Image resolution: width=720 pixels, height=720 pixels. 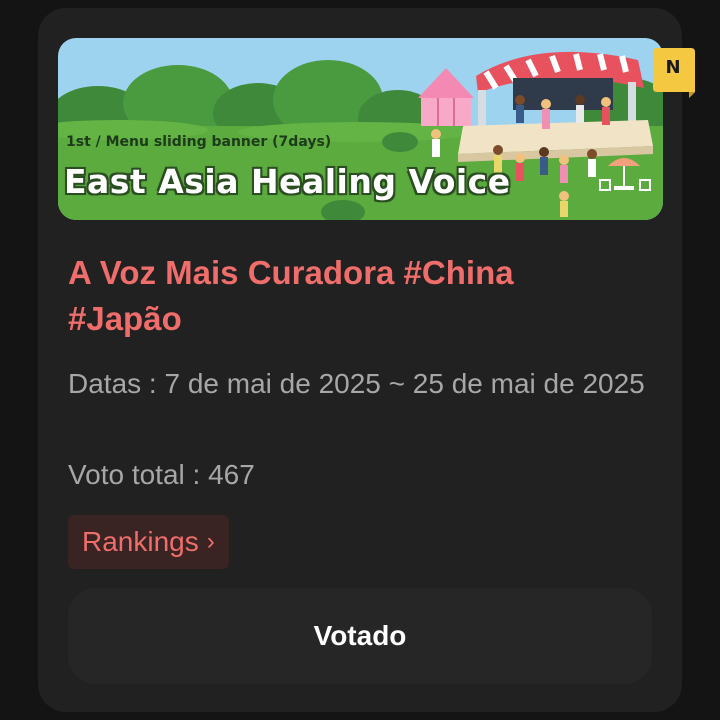 I want to click on voted-label: Votado, so click(x=360, y=635).